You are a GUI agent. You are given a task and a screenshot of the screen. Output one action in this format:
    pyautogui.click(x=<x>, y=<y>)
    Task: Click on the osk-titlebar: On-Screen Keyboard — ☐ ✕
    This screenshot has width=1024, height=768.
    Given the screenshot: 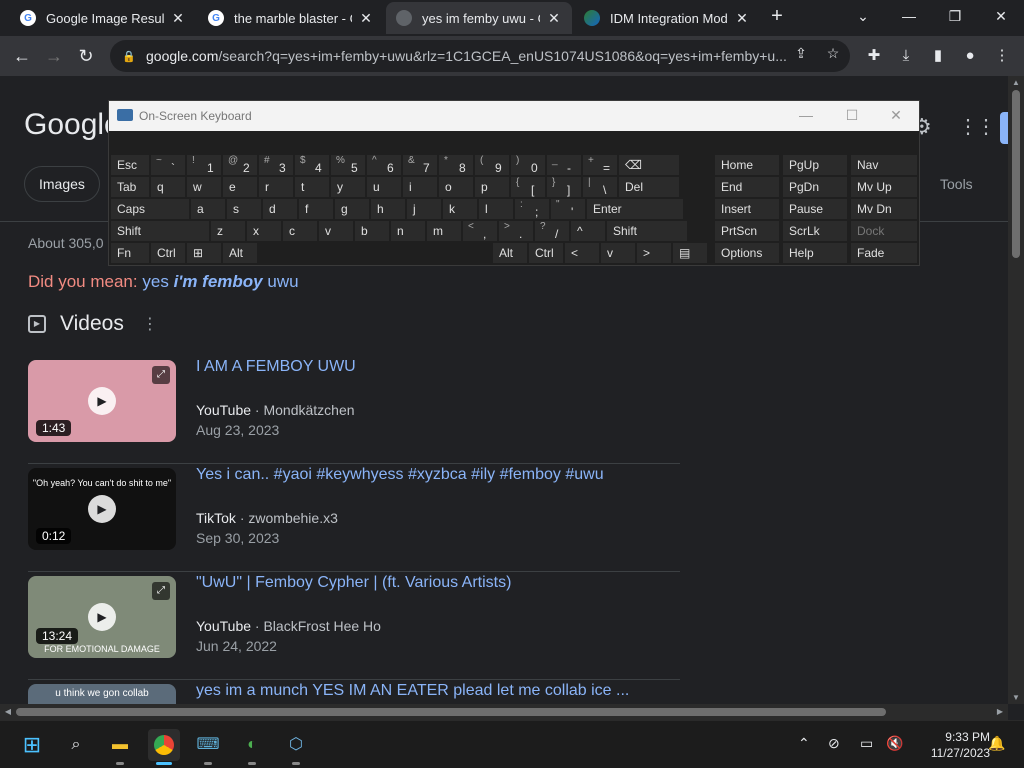 What is the action you would take?
    pyautogui.click(x=514, y=116)
    